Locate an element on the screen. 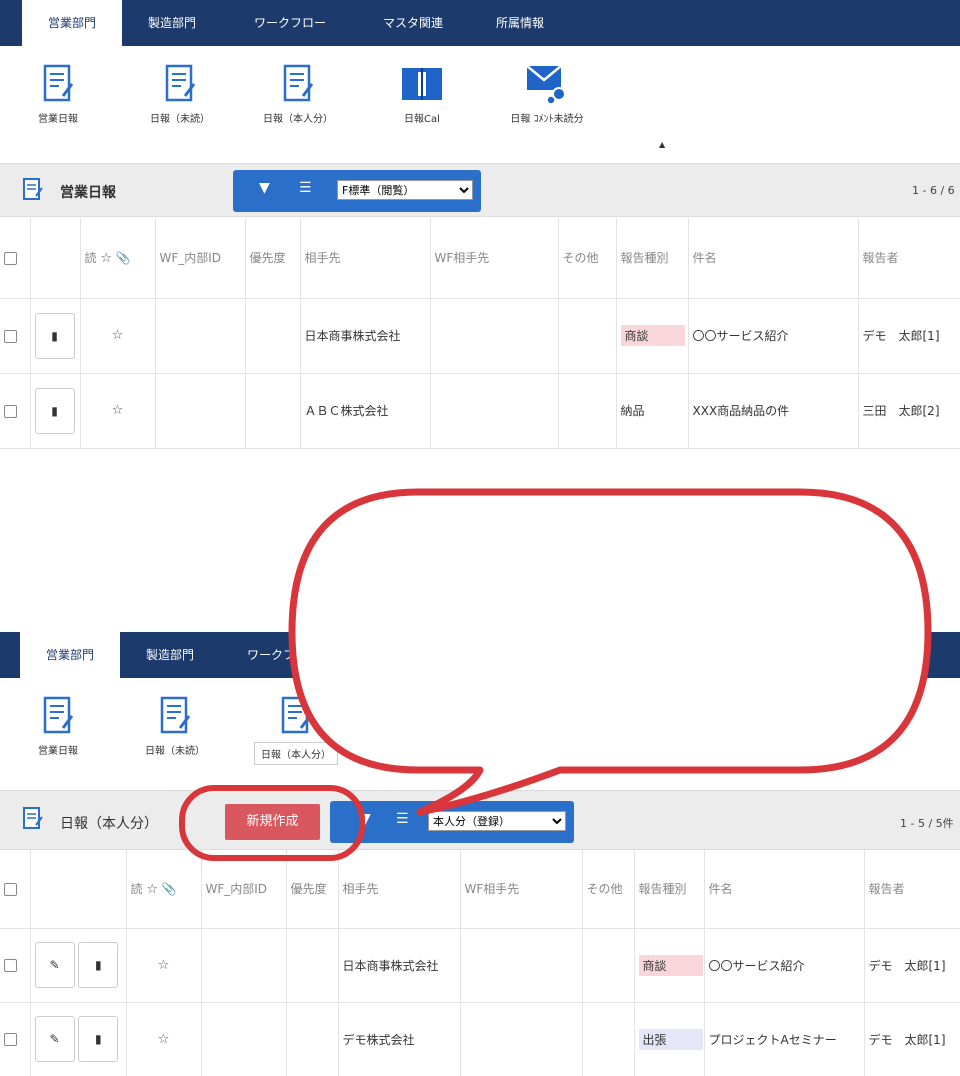  bottom-main-tabs: 営業部門 製造部門 ワークフ is located at coordinates (480, 655).